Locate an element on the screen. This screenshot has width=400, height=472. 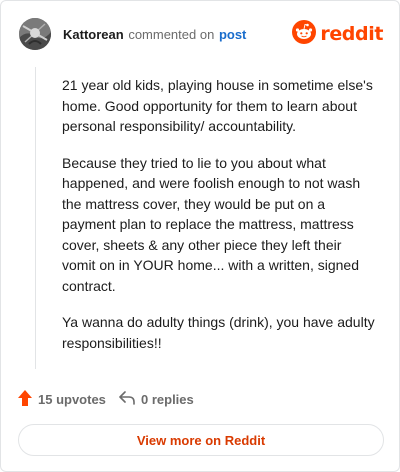
reply-arrow-icon is located at coordinates (130, 399).